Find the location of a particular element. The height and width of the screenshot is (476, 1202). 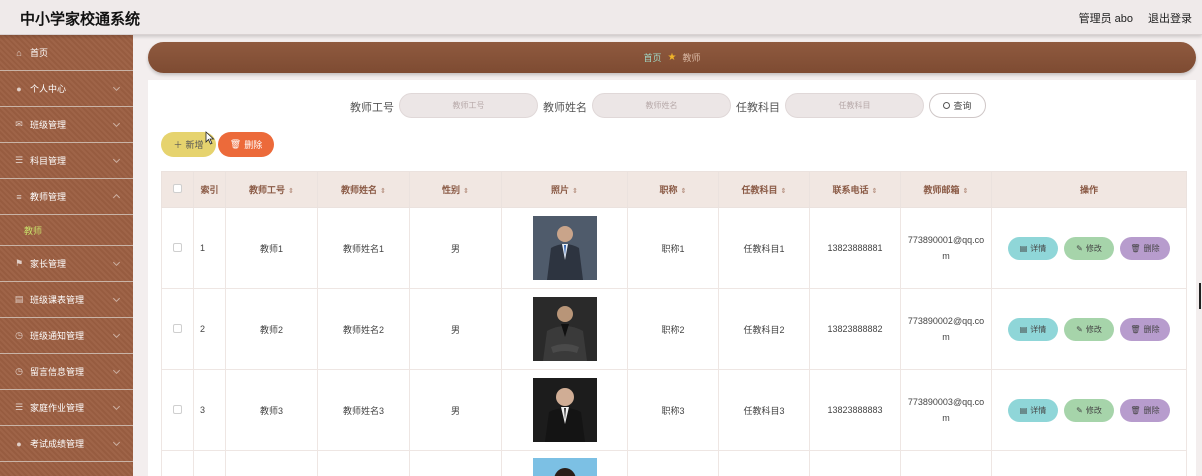

sidebar-item-profile: ● 个人中心 is located at coordinates (66, 89).